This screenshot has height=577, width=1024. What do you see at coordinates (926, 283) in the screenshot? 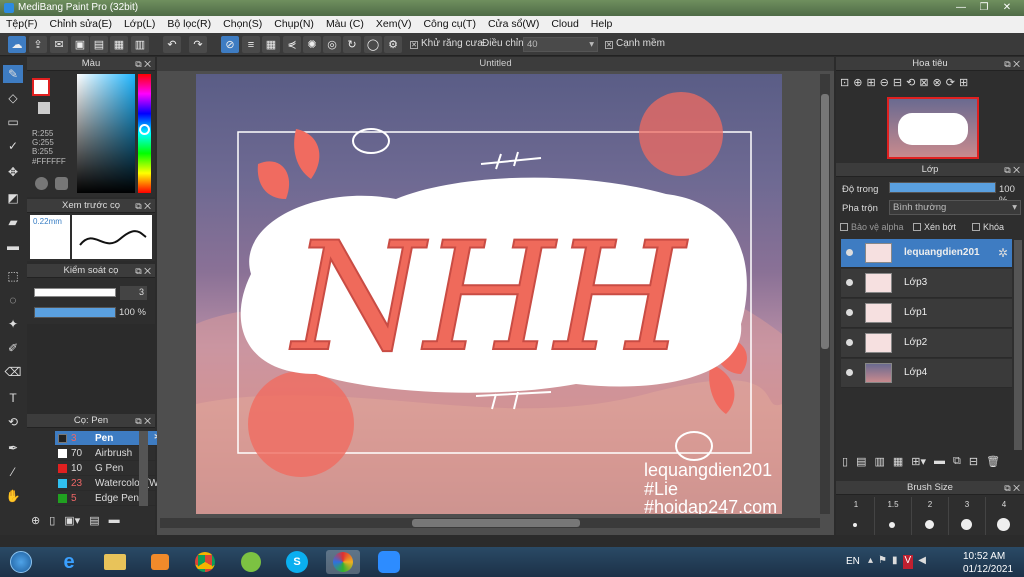
I see `layer-row: Lớp3` at bounding box center [926, 283].